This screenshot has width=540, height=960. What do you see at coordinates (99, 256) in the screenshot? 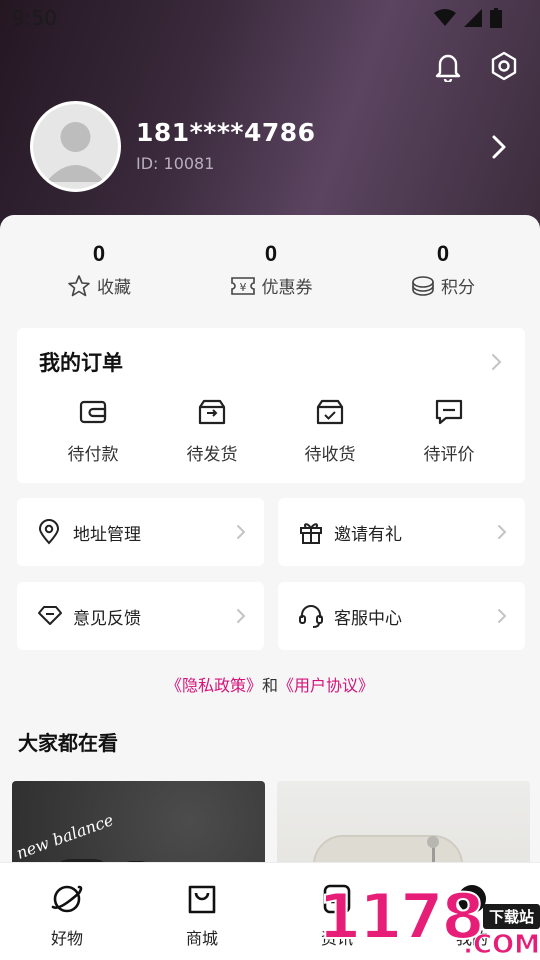
I see `stat-favorites: 0 收藏` at bounding box center [99, 256].